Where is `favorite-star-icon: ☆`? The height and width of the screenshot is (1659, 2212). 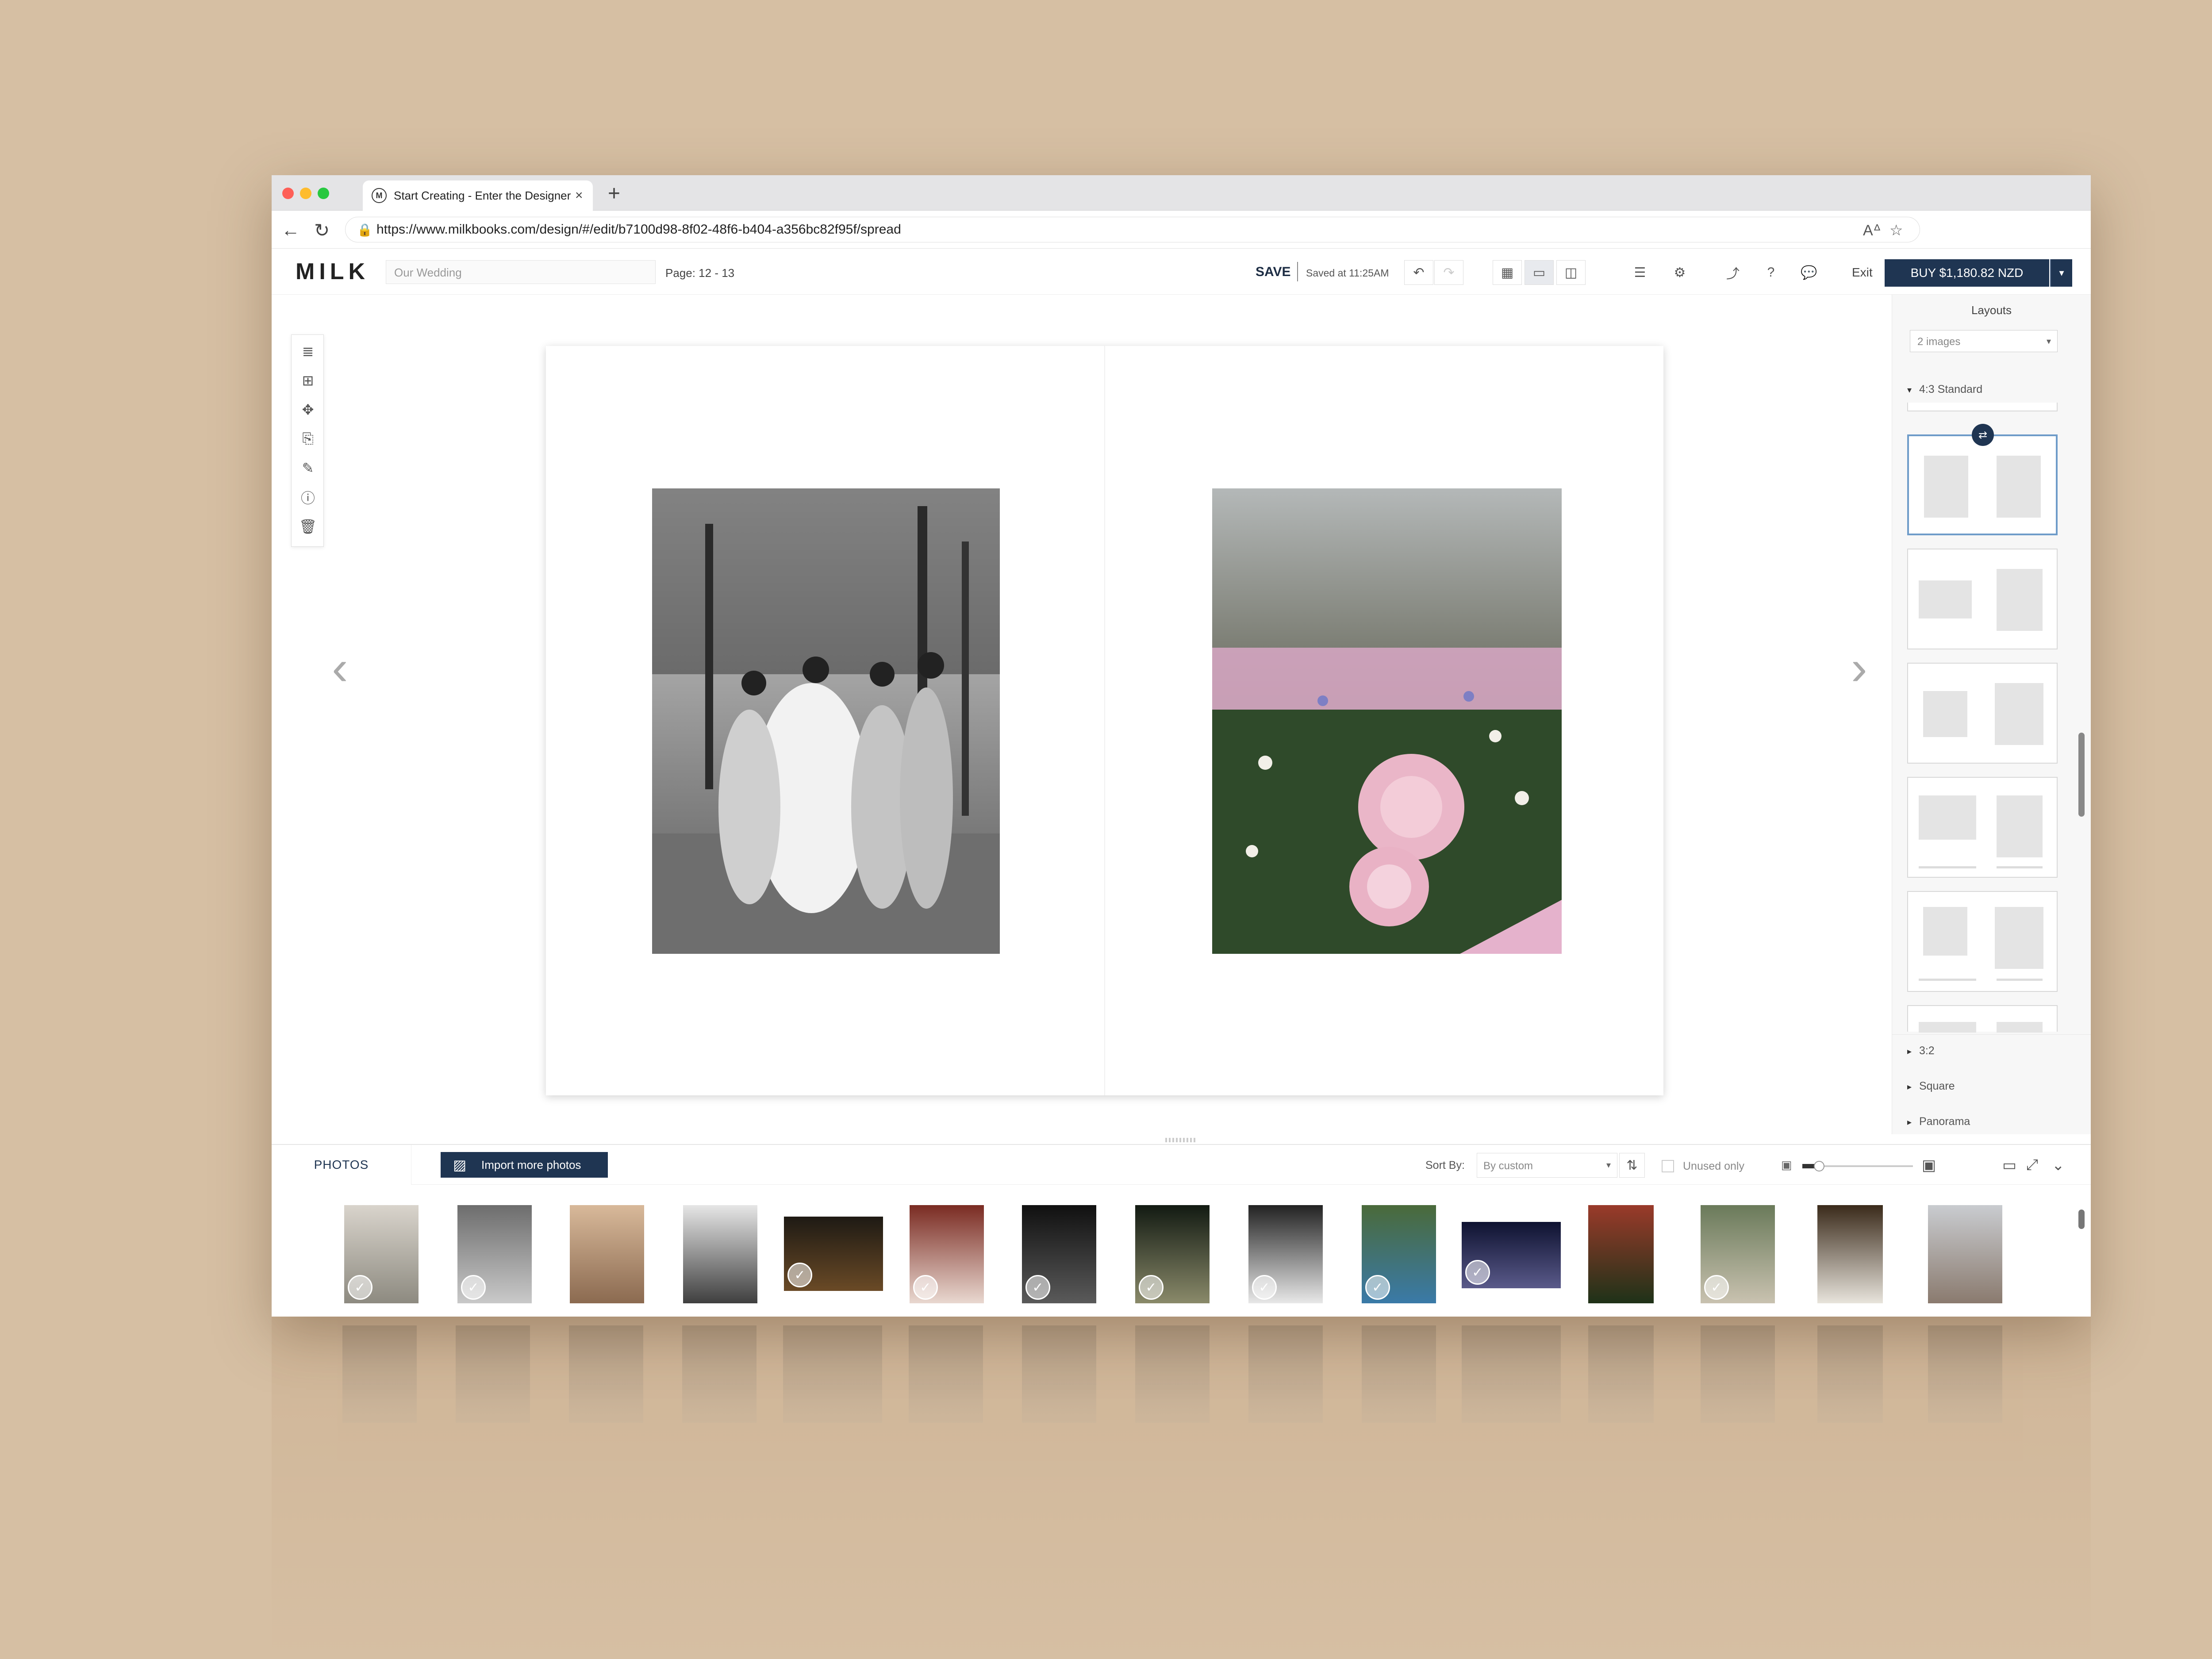 favorite-star-icon: ☆ is located at coordinates (1896, 231).